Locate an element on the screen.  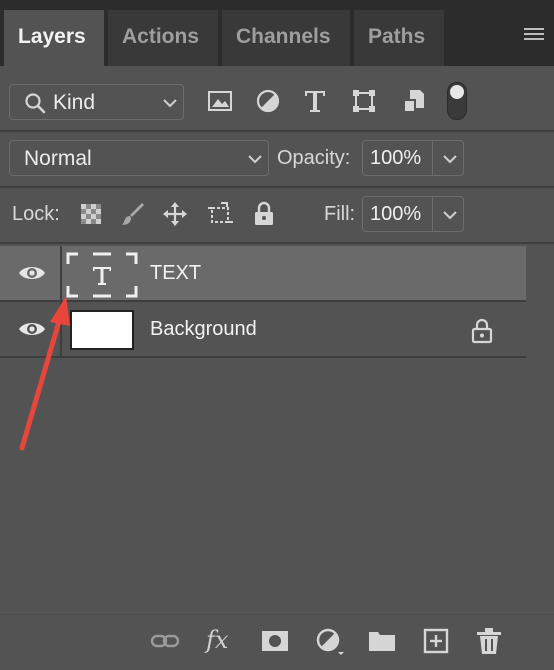
smart-object-filter-icon is located at coordinates (414, 101).